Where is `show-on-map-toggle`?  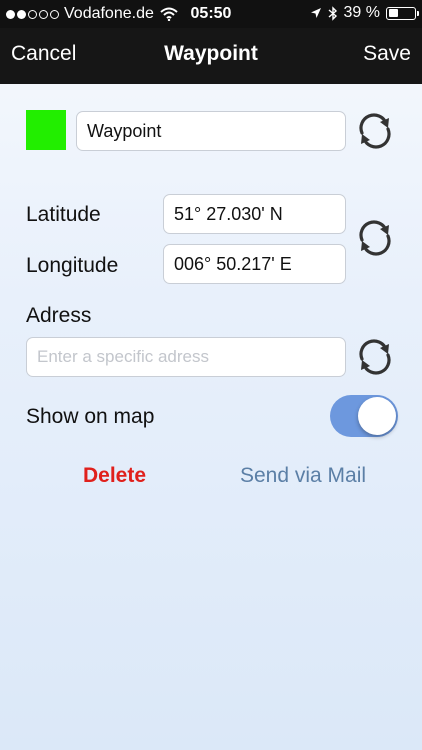
show-on-map-toggle is located at coordinates (364, 416).